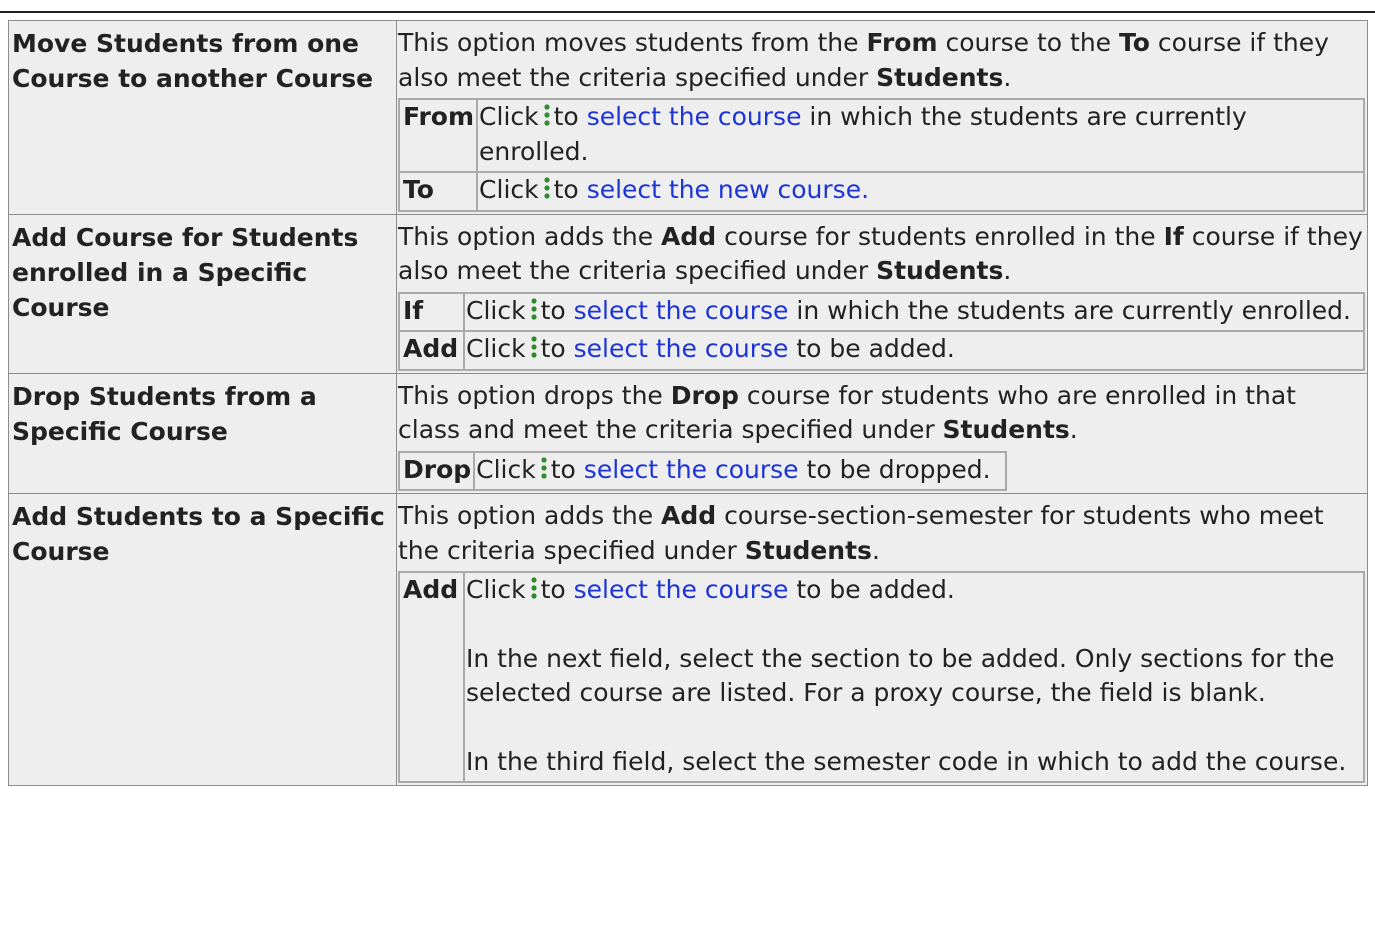 The height and width of the screenshot is (950, 1375). Describe the element at coordinates (632, 42) in the screenshot. I see `summary-text: This option moves students from the` at that location.